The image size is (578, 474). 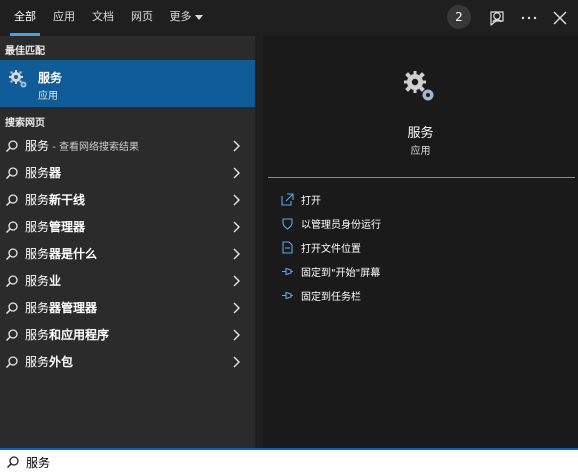 What do you see at coordinates (79, 335) in the screenshot?
I see `suggestion-suffix: 和应用程序` at bounding box center [79, 335].